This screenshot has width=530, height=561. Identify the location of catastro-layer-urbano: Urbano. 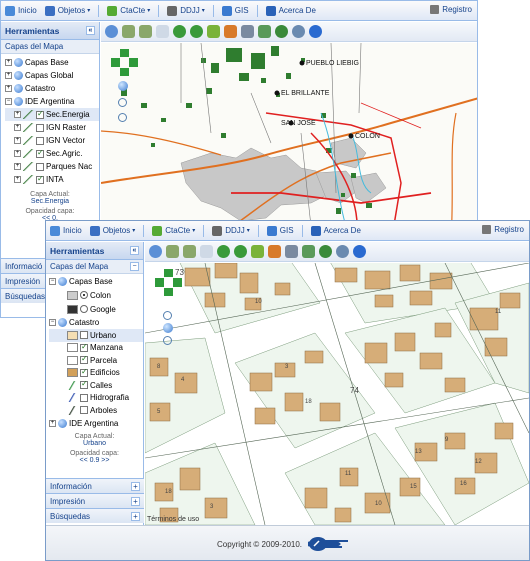
(96, 335).